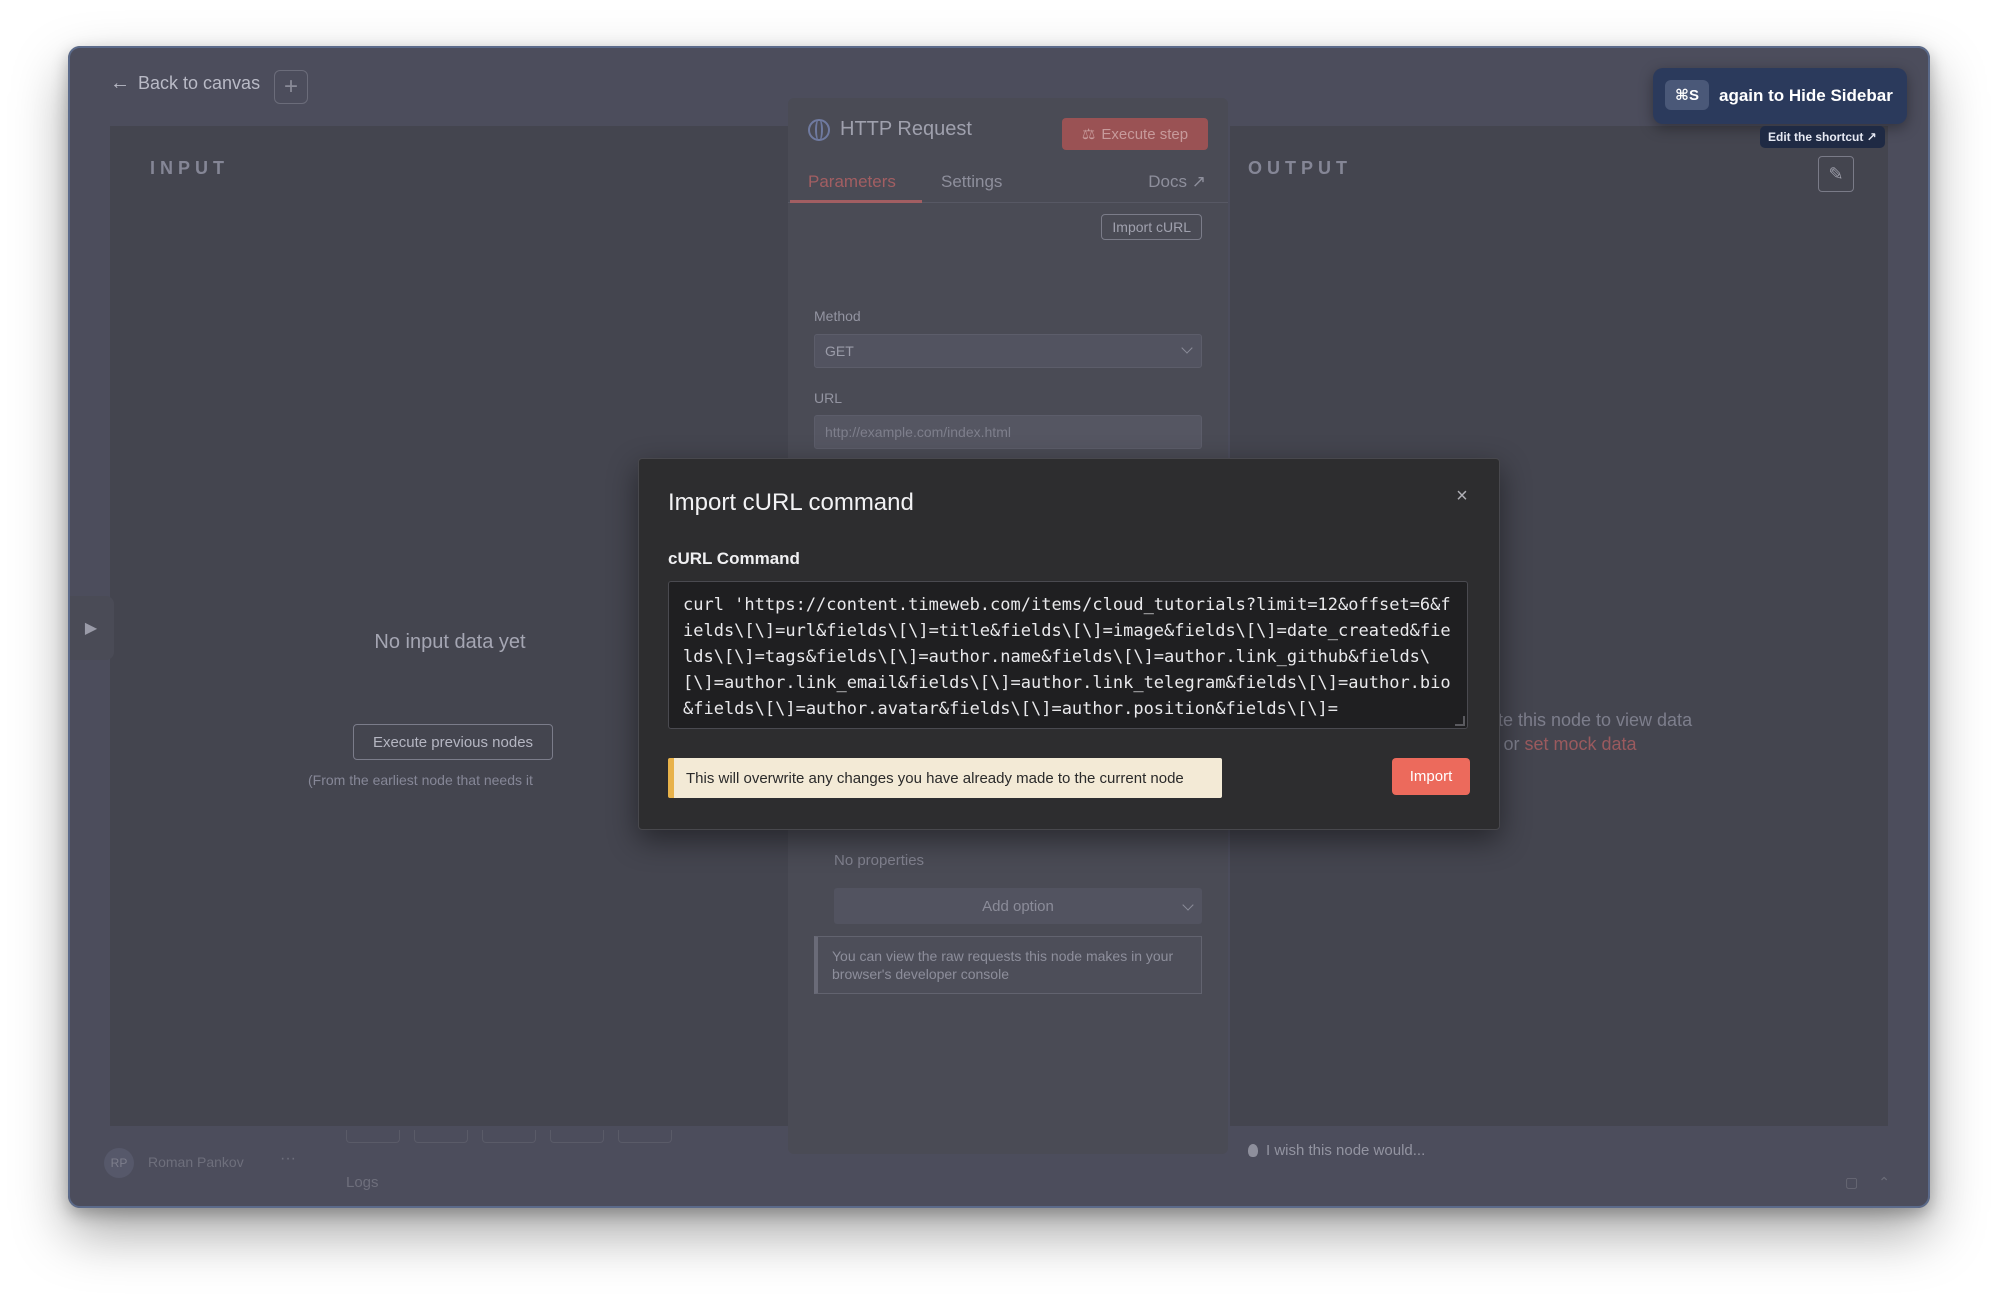  What do you see at coordinates (734, 558) in the screenshot?
I see `curl-command-label: cURL Command` at bounding box center [734, 558].